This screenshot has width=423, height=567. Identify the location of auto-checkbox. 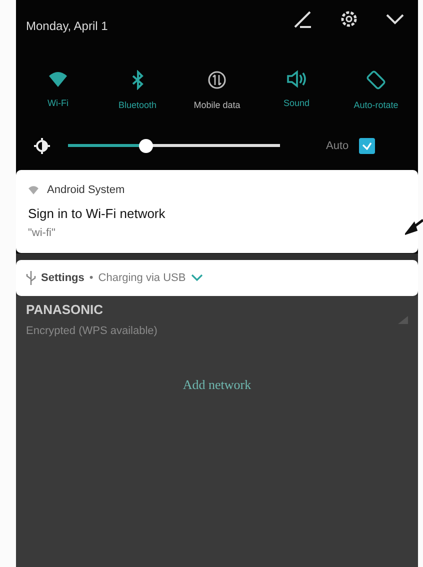
(366, 146).